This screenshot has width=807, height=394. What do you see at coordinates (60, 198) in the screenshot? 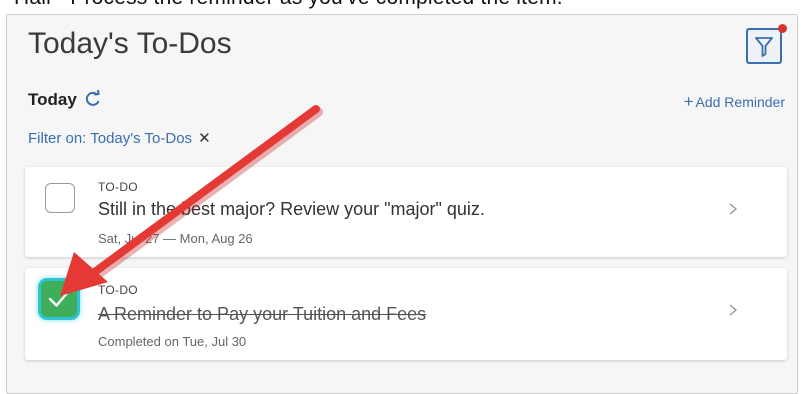
I see `todo-checkbox` at bounding box center [60, 198].